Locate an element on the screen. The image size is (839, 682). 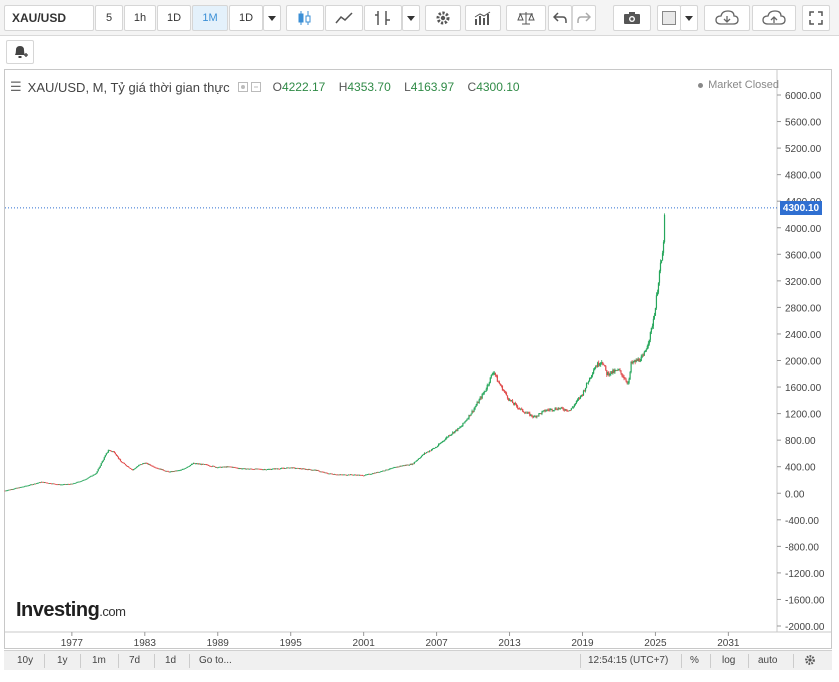
range-10y: 10y is located at coordinates (25, 660).